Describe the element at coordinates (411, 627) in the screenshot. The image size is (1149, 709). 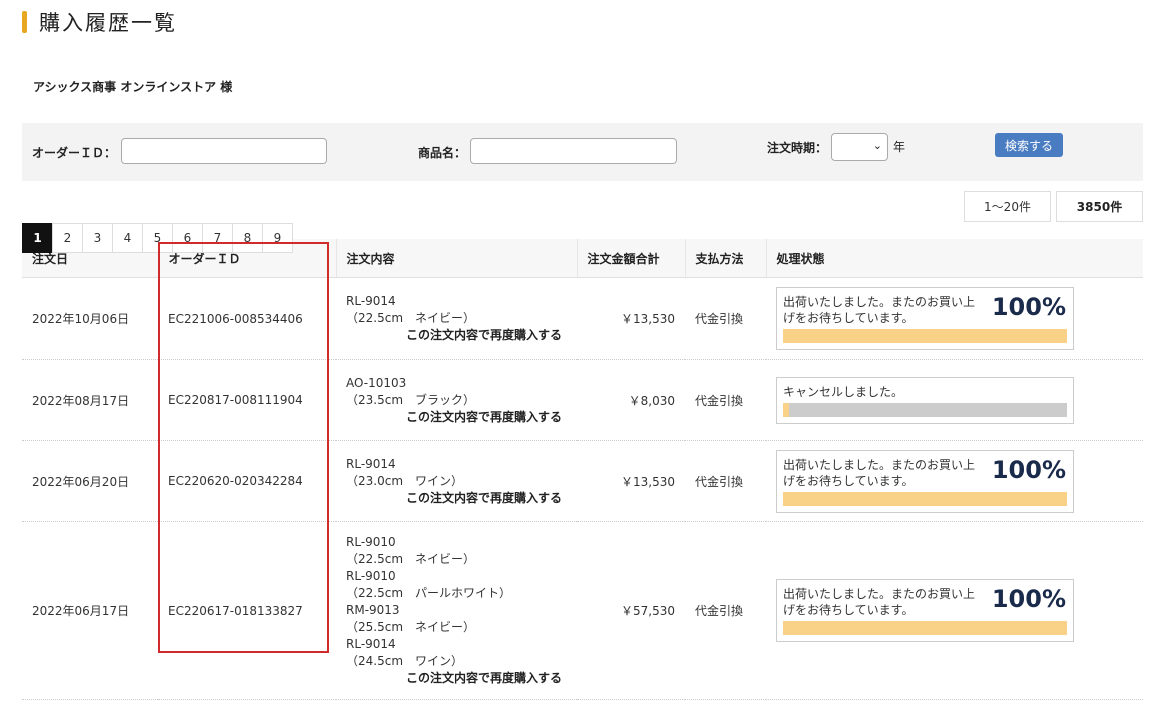
I see `item-spec: （25.5cm ネイビー）` at that location.